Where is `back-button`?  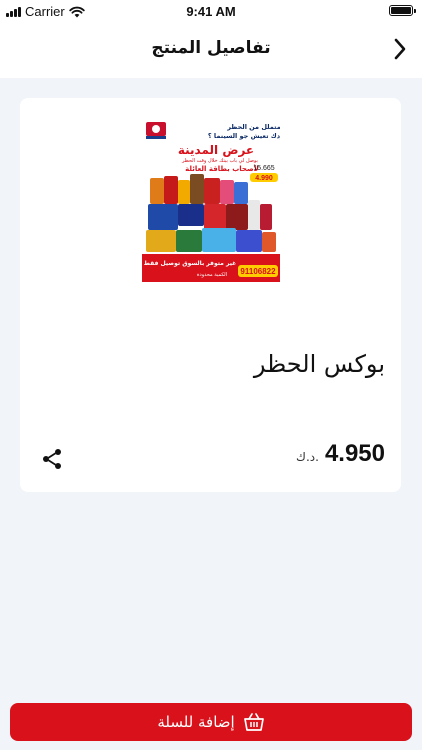 back-button is located at coordinates (400, 49).